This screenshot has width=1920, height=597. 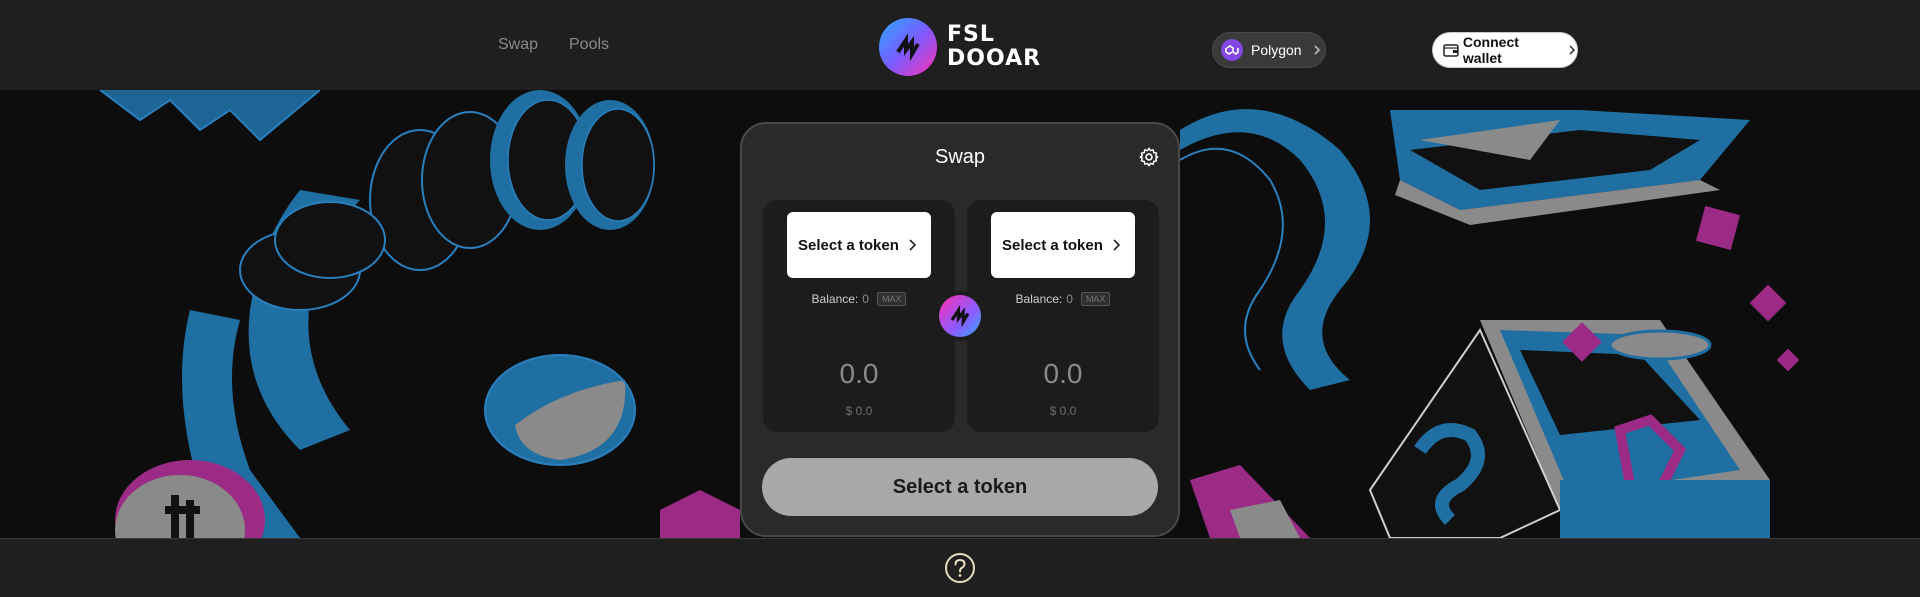 I want to click on logo-mark-icon, so click(x=908, y=47).